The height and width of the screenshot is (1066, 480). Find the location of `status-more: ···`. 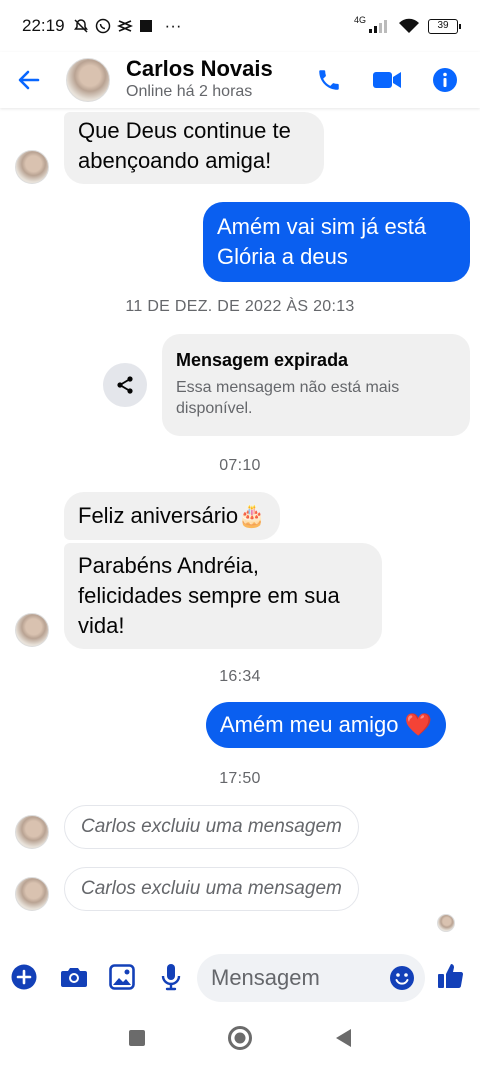

status-more: ··· is located at coordinates (173, 25).